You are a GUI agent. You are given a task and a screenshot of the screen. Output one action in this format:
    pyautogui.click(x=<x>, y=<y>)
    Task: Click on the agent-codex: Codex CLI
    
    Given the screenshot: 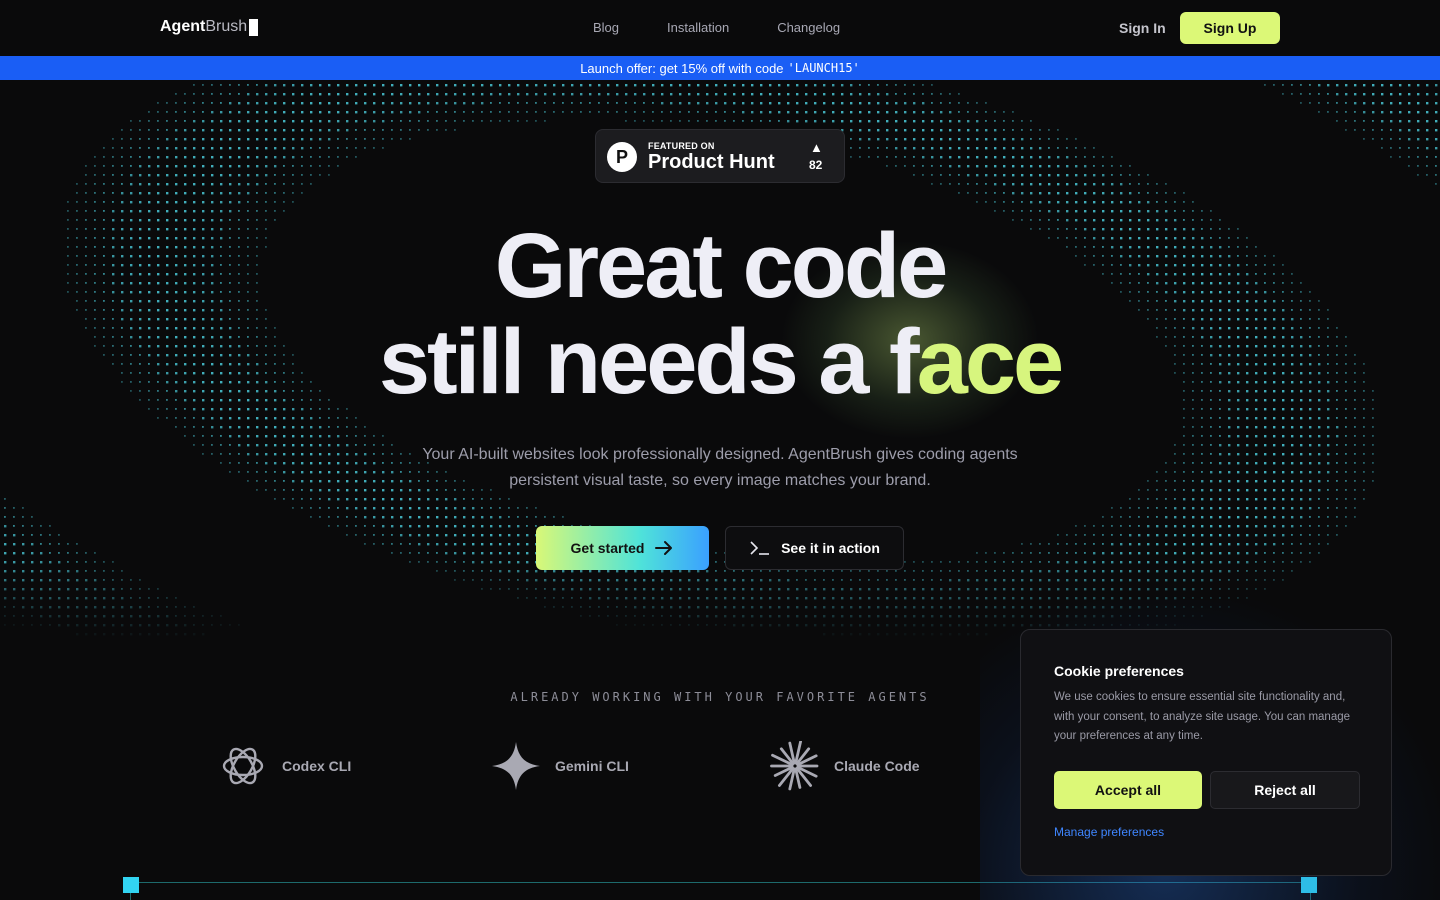 What is the action you would take?
    pyautogui.click(x=284, y=766)
    